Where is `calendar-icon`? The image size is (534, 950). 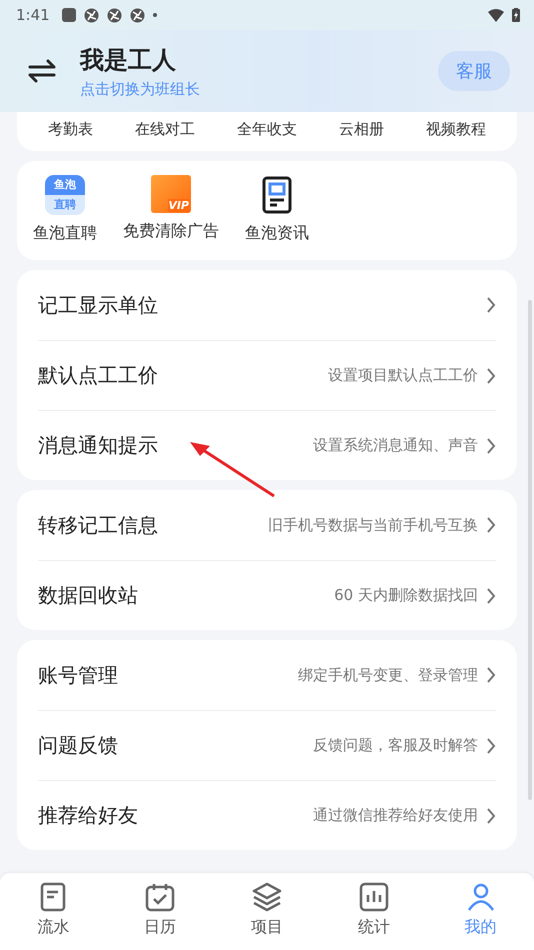 calendar-icon is located at coordinates (160, 897).